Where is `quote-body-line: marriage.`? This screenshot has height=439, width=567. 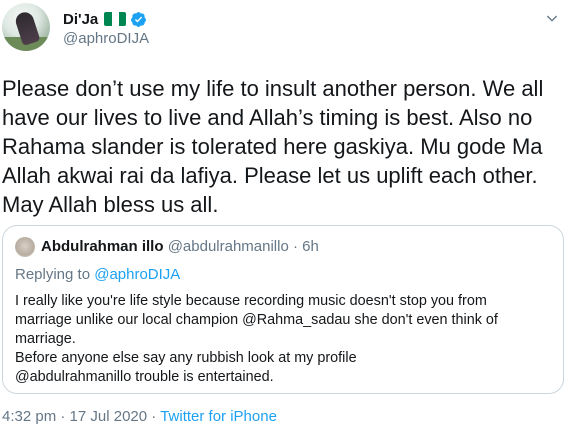
quote-body-line: marriage. is located at coordinates (45, 339).